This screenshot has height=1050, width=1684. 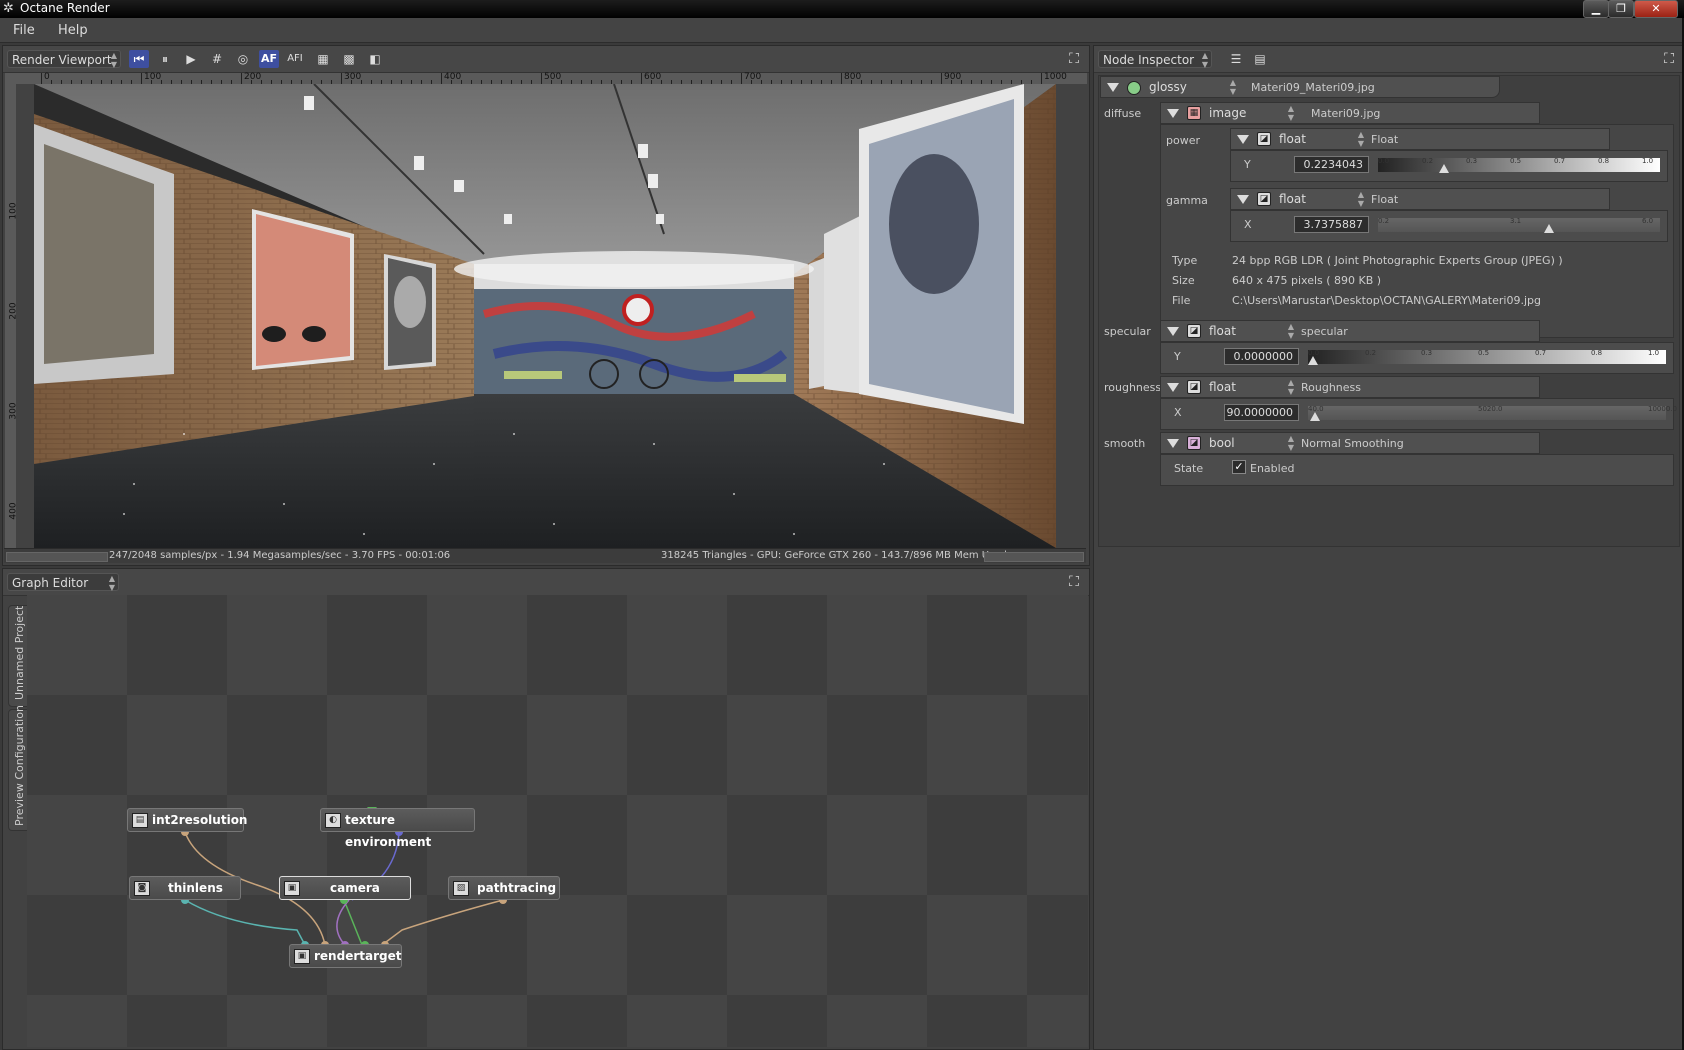 What do you see at coordinates (1194, 113) in the screenshot?
I see `image-texture-icon: ▦` at bounding box center [1194, 113].